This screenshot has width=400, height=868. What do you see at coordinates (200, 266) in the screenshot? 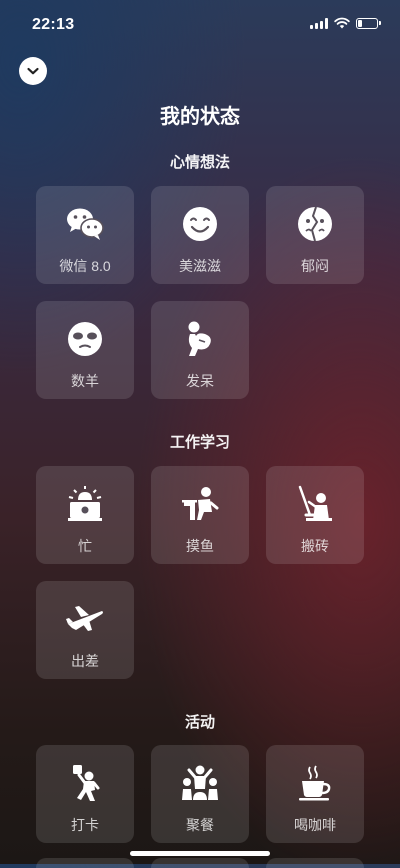
I see `status-tile-label: 美滋滋` at bounding box center [200, 266].